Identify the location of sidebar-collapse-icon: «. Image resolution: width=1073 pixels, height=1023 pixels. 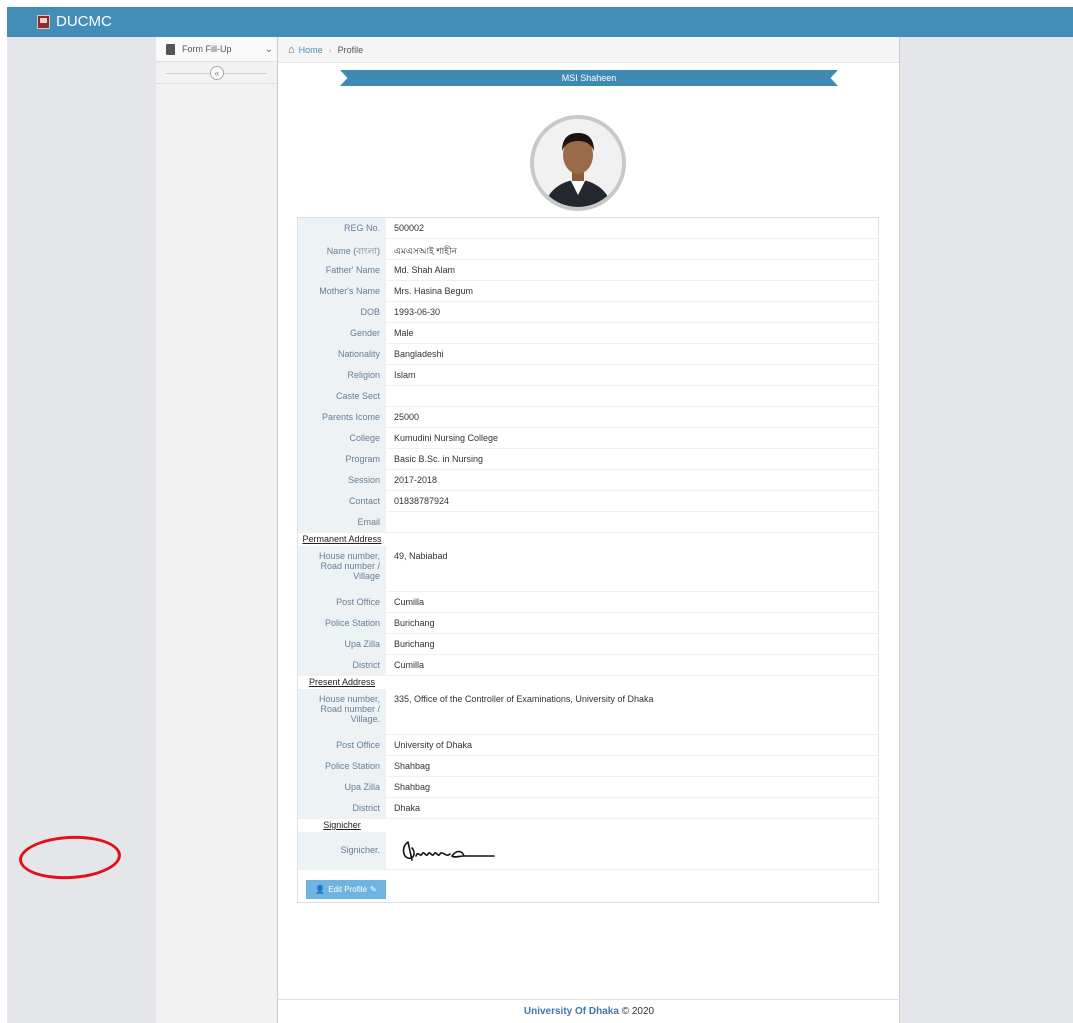
(217, 73).